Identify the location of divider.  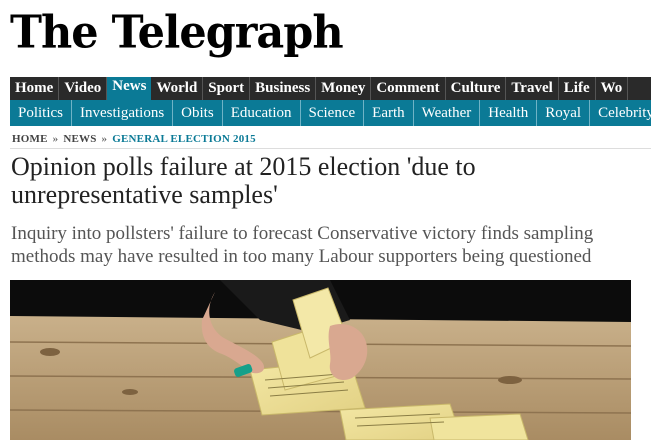
(330, 148).